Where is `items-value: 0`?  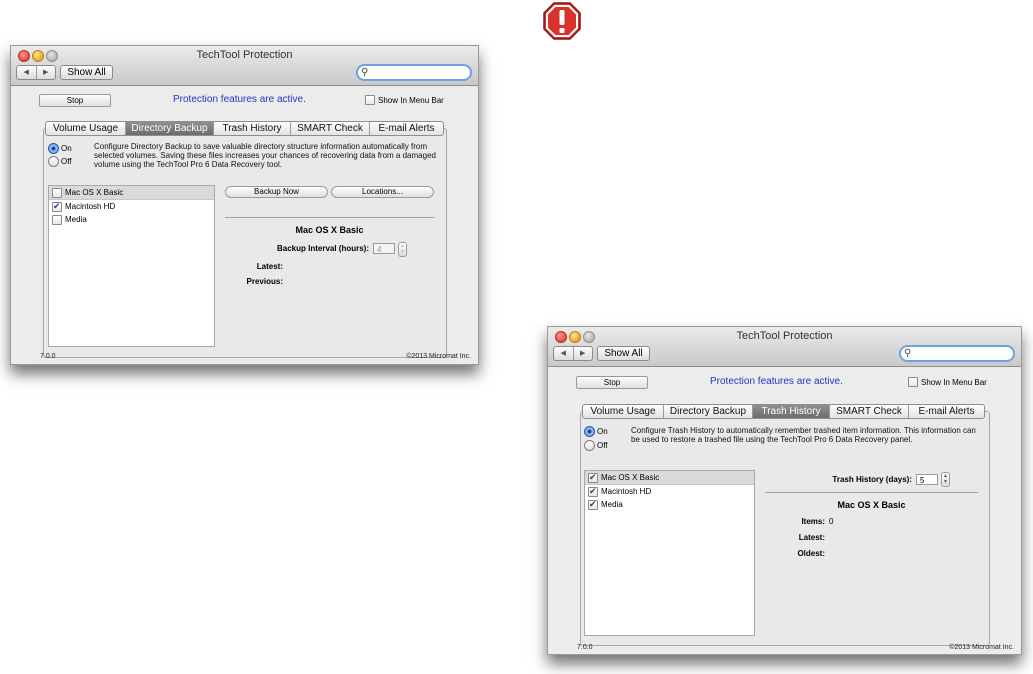
items-value: 0 is located at coordinates (831, 521).